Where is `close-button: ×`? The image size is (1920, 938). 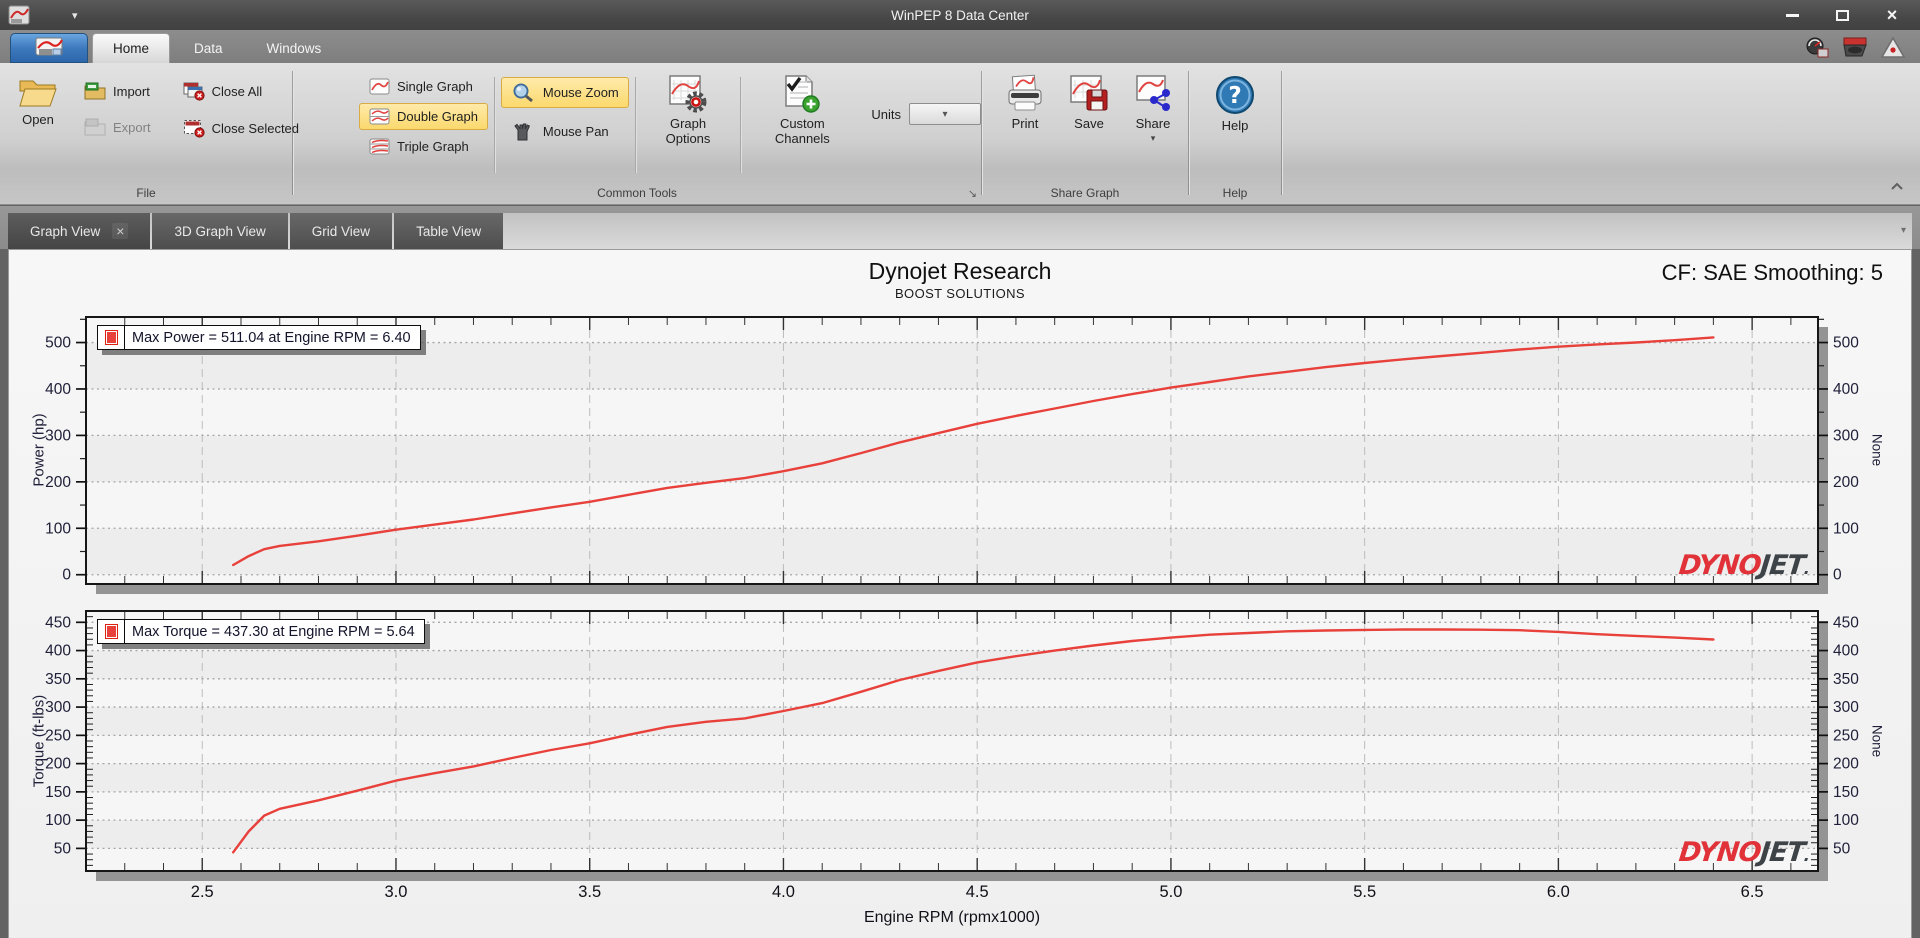 close-button: × is located at coordinates (1892, 15).